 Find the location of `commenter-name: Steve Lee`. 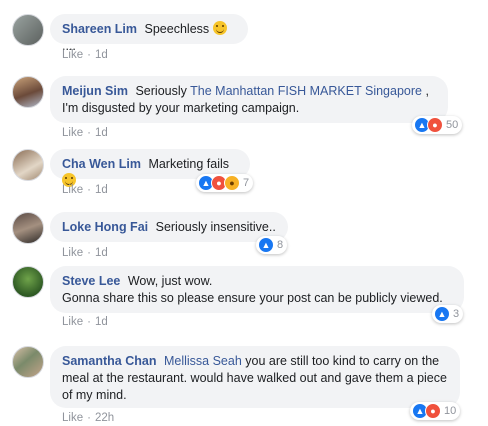

commenter-name: Steve Lee is located at coordinates (91, 281).